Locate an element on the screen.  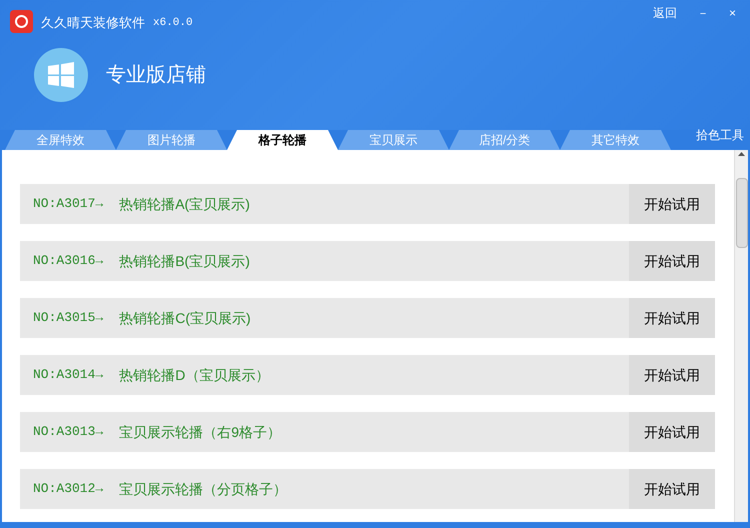
template-name: 热销轮播C(宝贝展示) is located at coordinates (185, 318).